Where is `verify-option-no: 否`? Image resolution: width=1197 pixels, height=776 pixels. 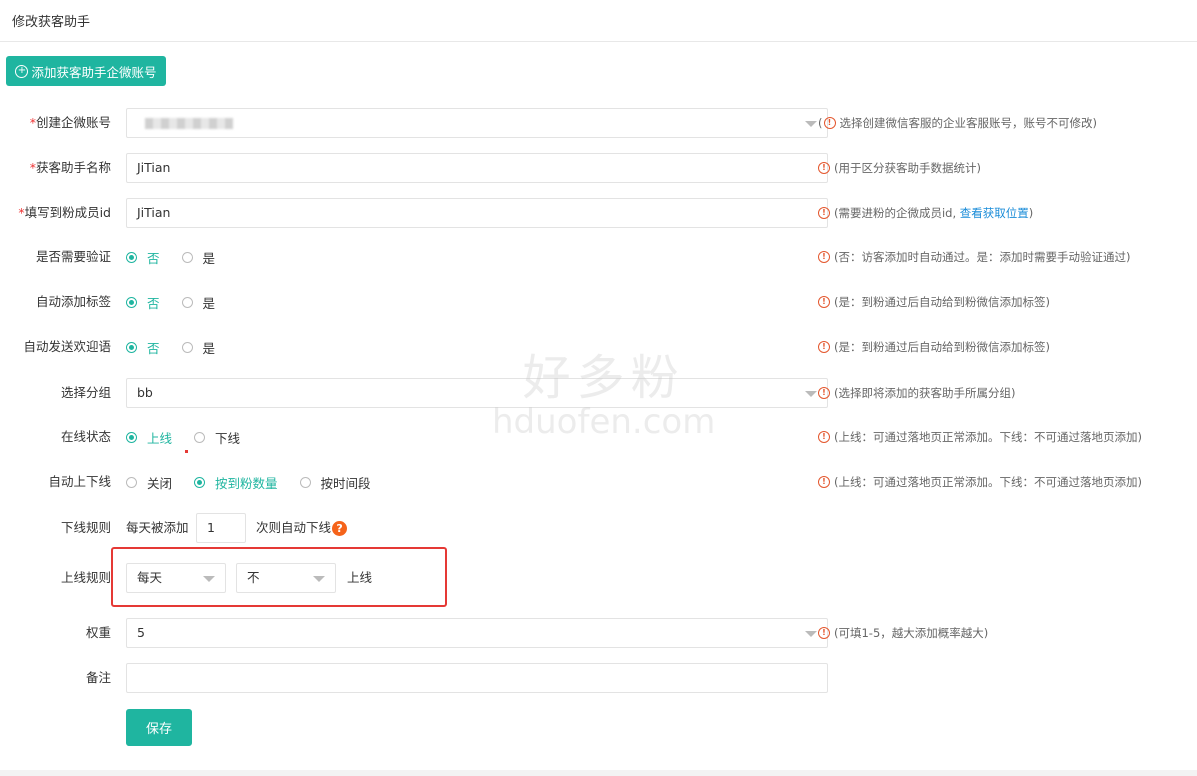
verify-option-no: 否 is located at coordinates (143, 257).